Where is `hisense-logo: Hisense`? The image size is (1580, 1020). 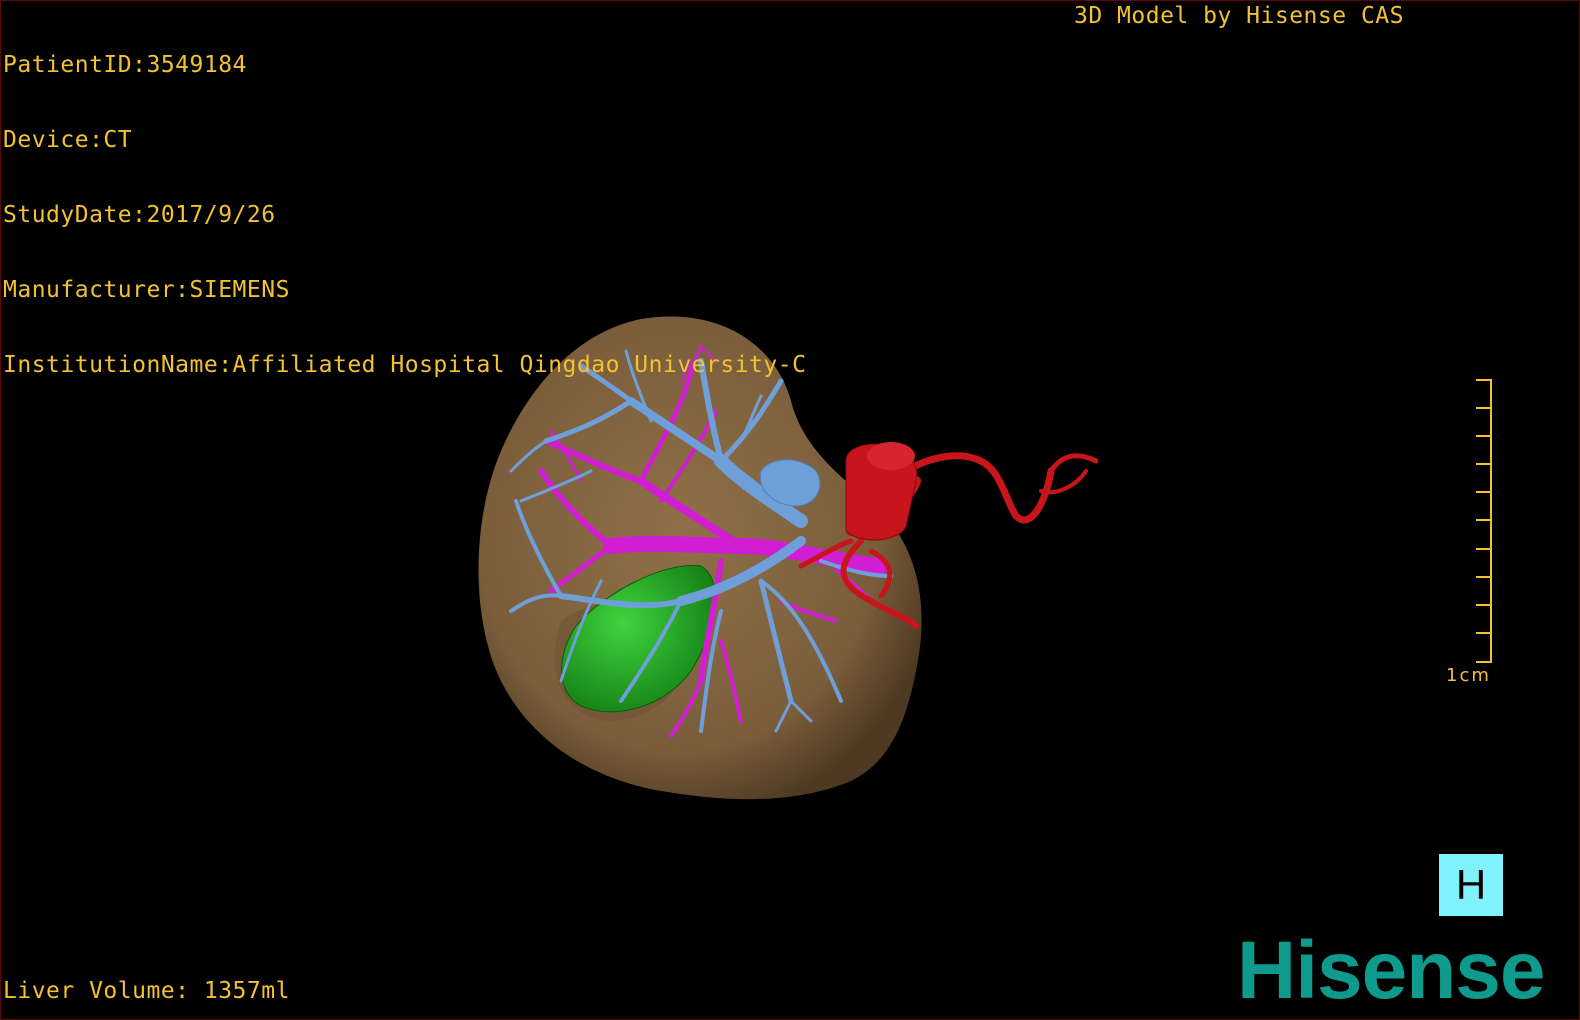 hisense-logo: Hisense is located at coordinates (1391, 970).